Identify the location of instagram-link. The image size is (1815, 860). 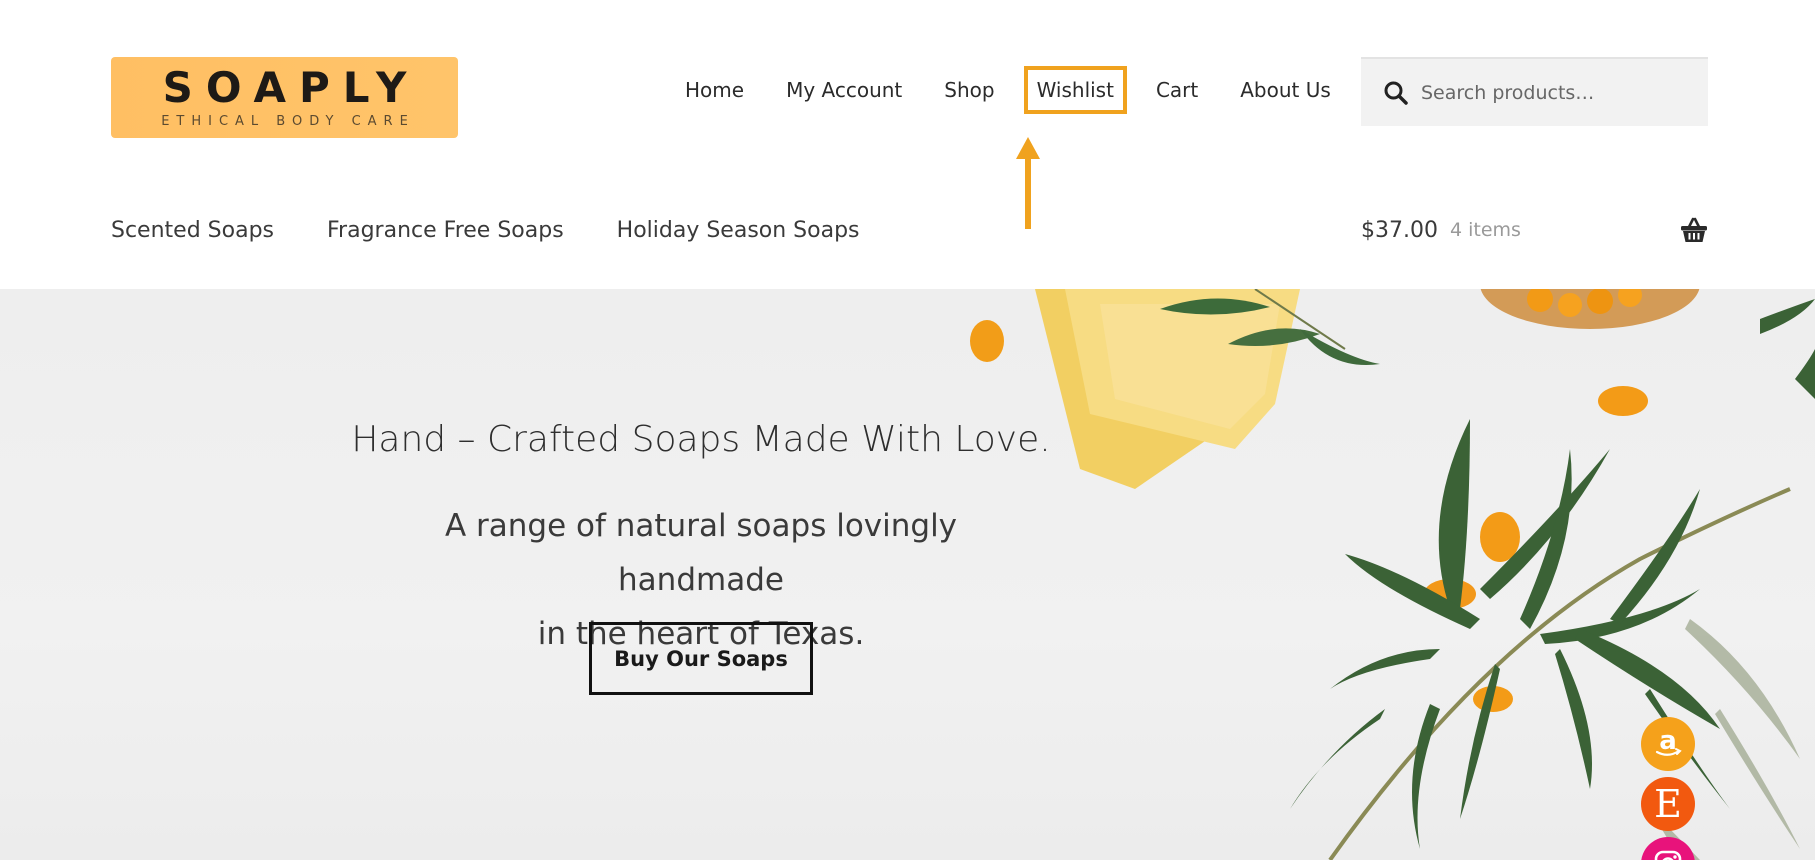
(1668, 848).